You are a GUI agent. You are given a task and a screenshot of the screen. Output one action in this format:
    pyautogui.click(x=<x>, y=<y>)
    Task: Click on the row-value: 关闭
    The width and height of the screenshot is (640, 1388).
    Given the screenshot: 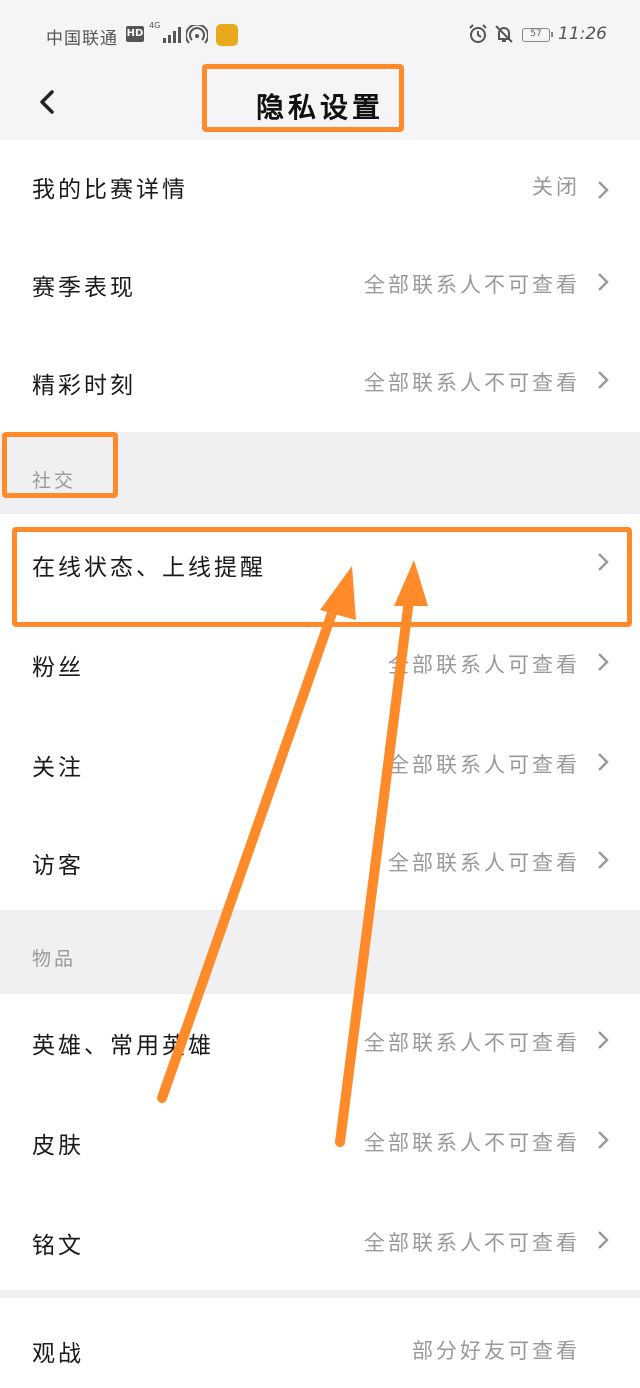 What is the action you would take?
    pyautogui.click(x=556, y=187)
    